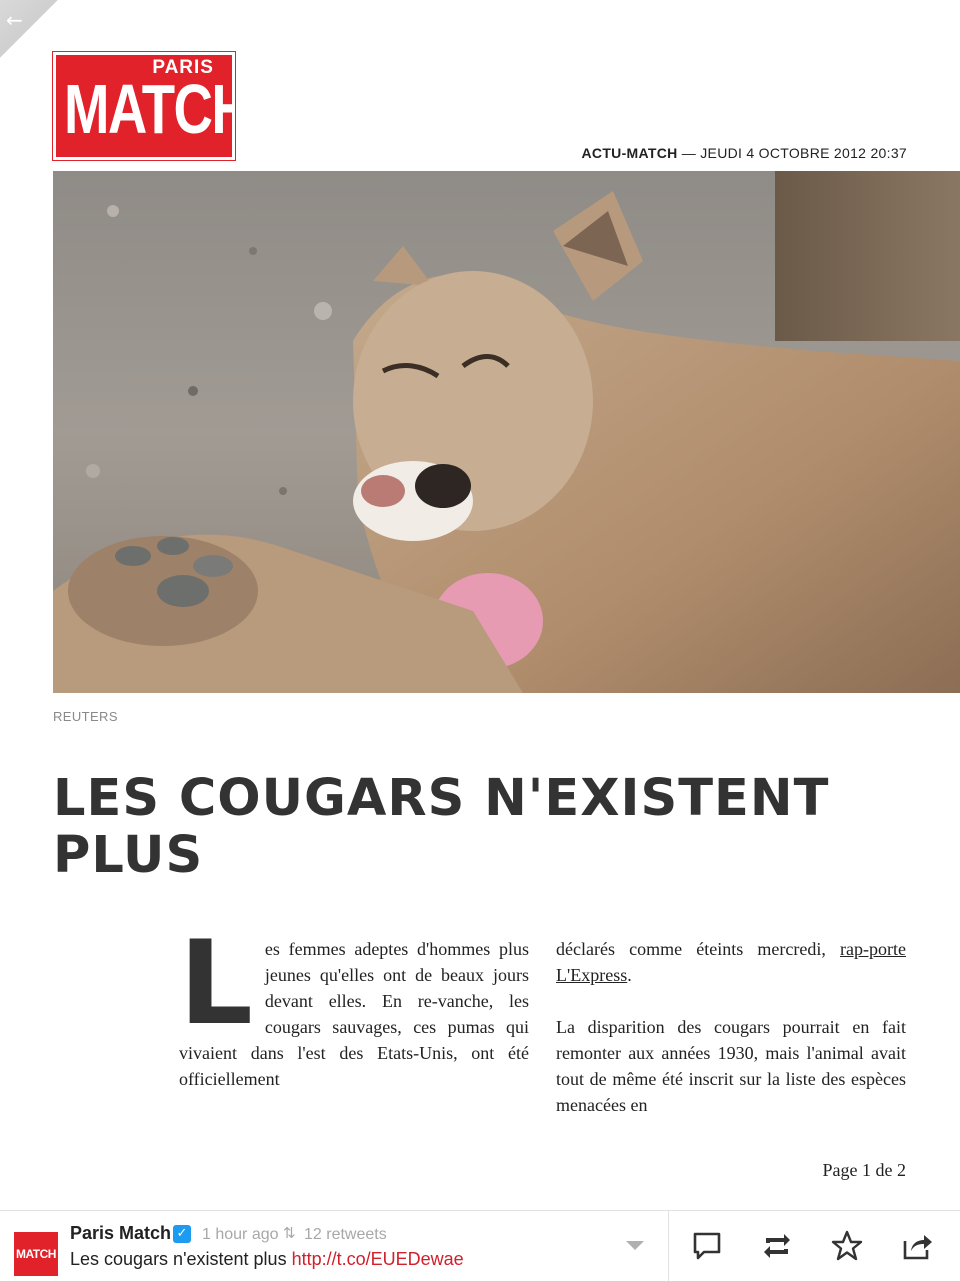 The image size is (960, 1281). What do you see at coordinates (128, 855) in the screenshot?
I see `headline-line-2: PLUS` at bounding box center [128, 855].